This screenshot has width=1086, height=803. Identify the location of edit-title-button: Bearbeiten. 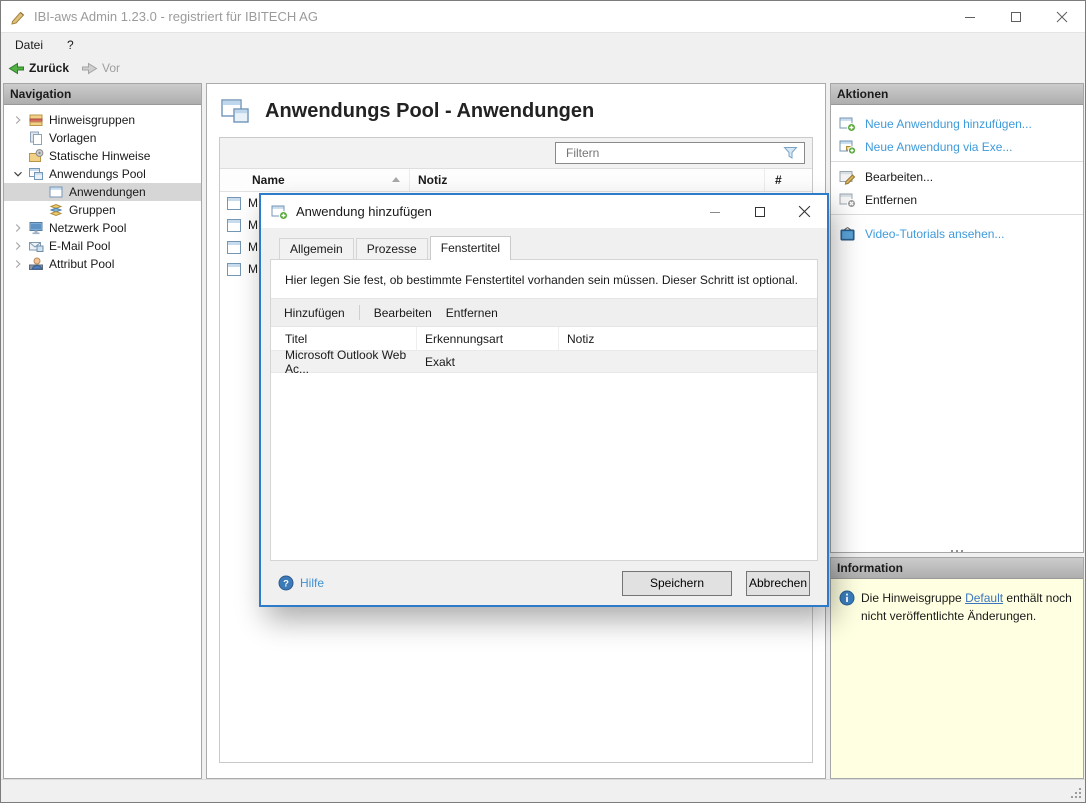
(403, 313).